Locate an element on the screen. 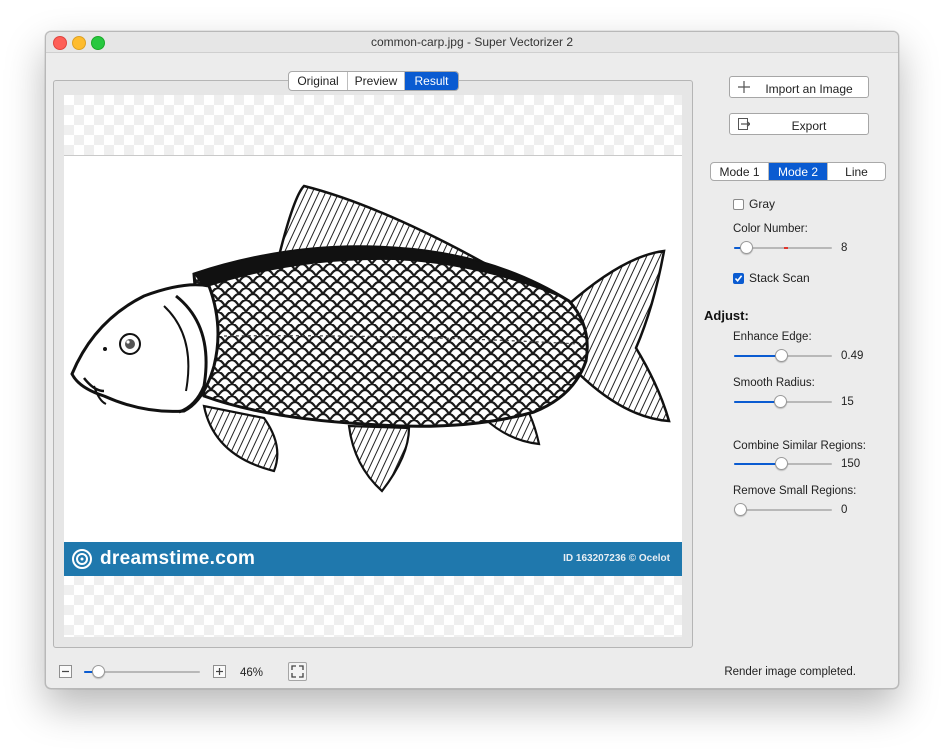 The width and height of the screenshot is (943, 750). export-label: Export is located at coordinates (809, 126).